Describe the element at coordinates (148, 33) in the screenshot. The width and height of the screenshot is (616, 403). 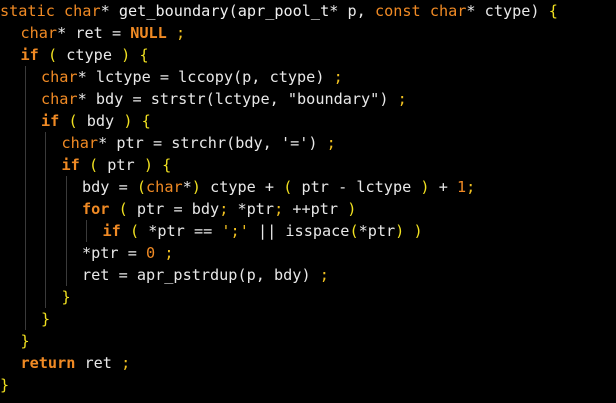
I see `code-token: NULL` at that location.